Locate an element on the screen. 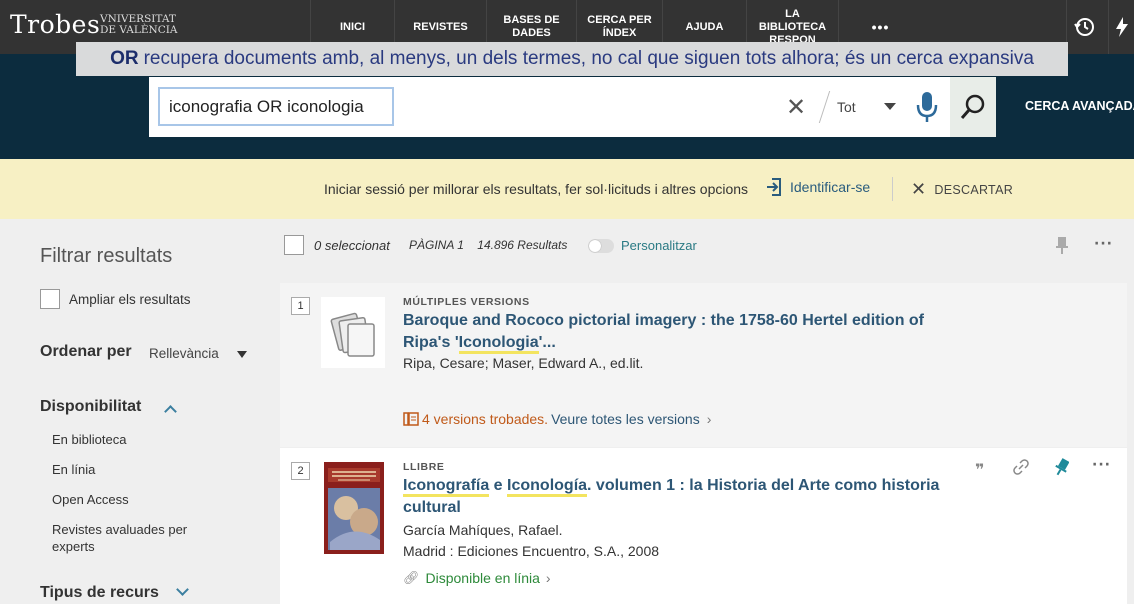 This screenshot has height=604, width=1134. result-title-highlight: Iconografía is located at coordinates (446, 487).